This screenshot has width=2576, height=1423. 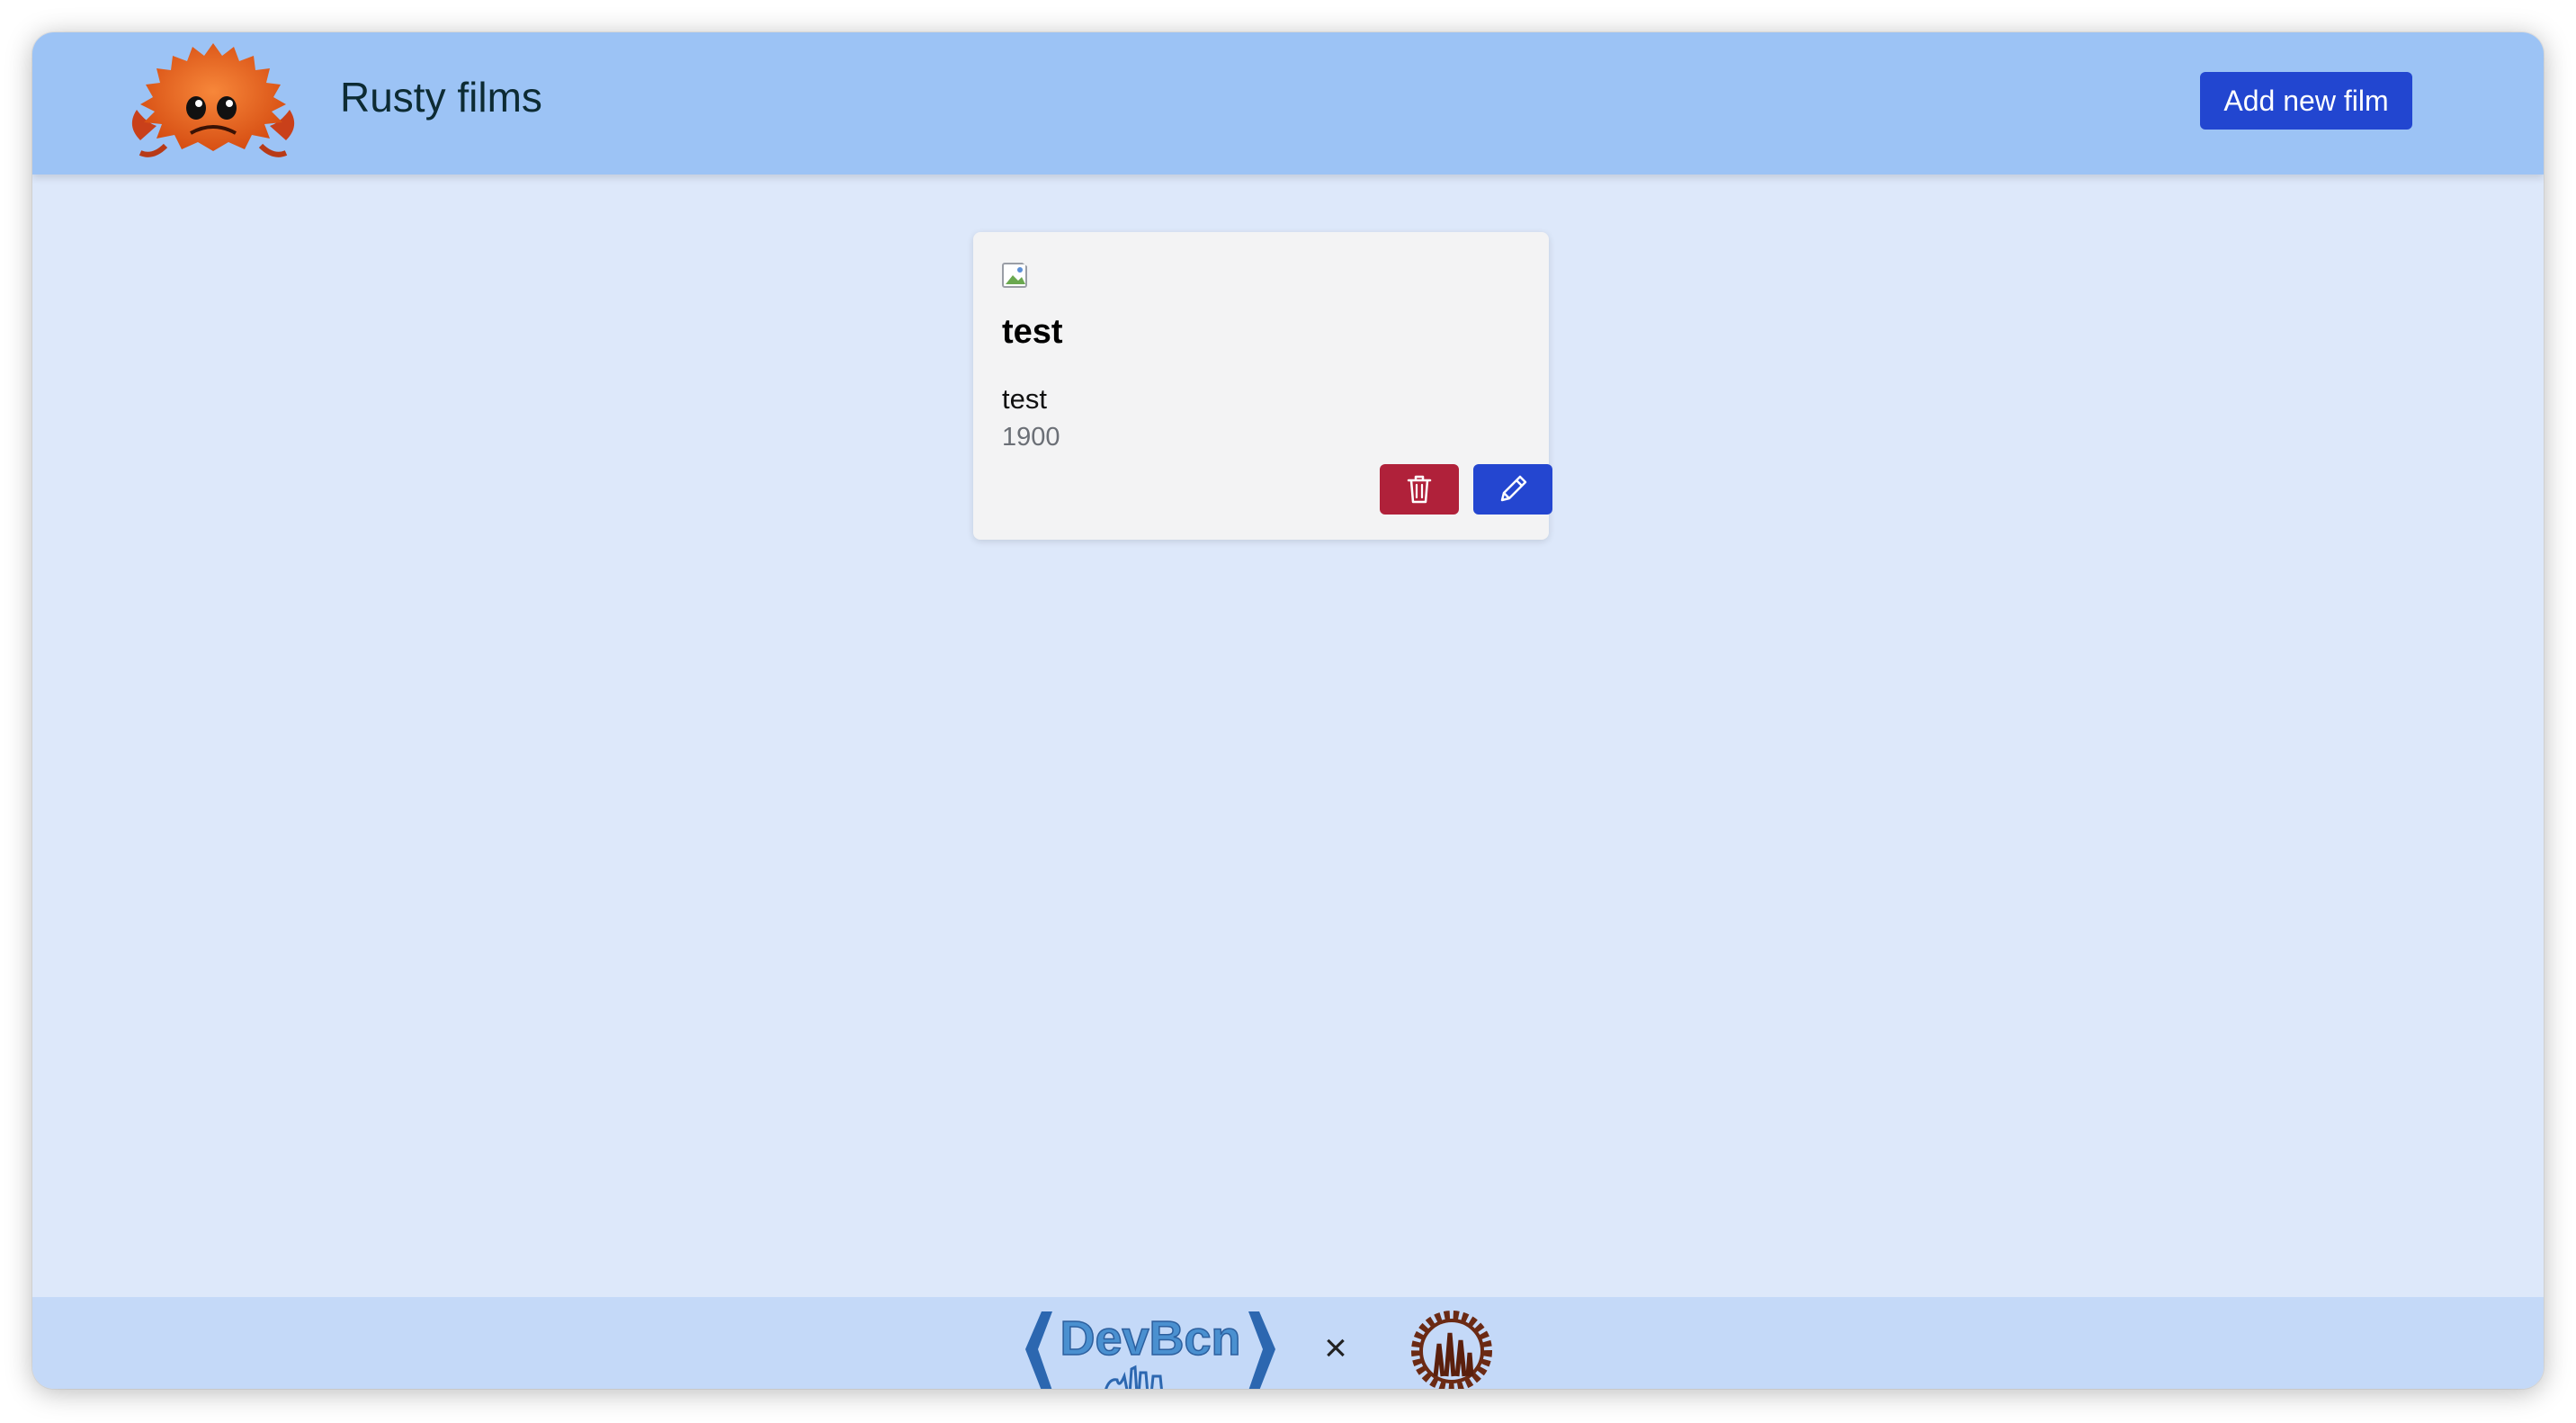 I want to click on footer: DevBcn ×, so click(x=1288, y=1343).